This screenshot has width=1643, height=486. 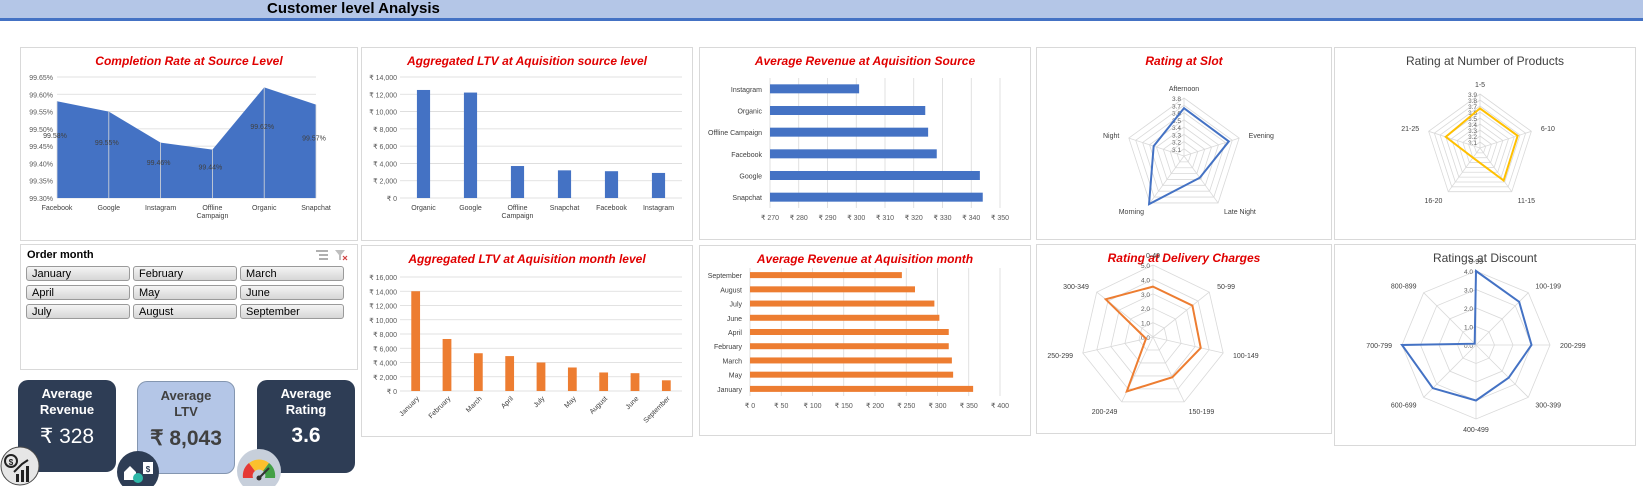 I want to click on y-tick-label: ₹ 12,000, so click(x=383, y=307).